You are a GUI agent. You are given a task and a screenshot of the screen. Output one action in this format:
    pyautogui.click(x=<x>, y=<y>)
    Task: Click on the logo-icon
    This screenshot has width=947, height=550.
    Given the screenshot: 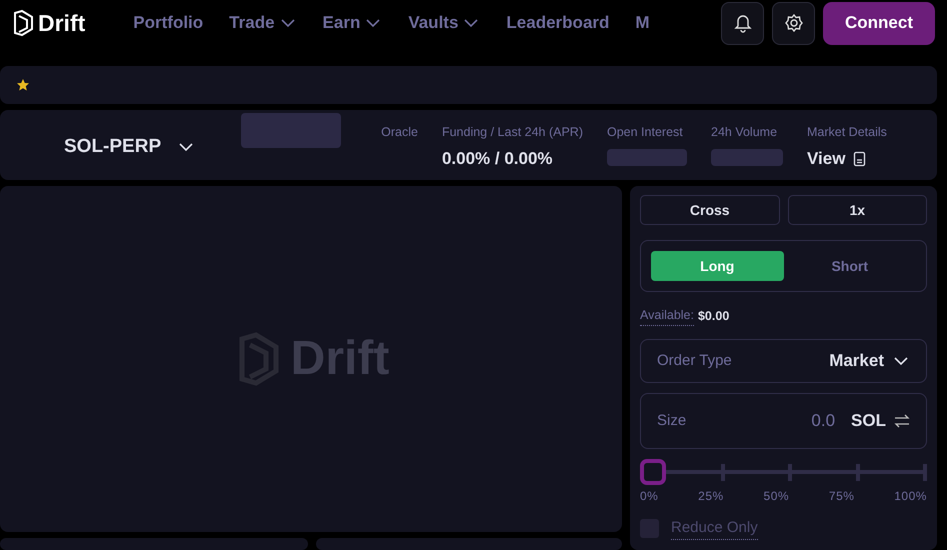 What is the action you would take?
    pyautogui.click(x=23, y=23)
    